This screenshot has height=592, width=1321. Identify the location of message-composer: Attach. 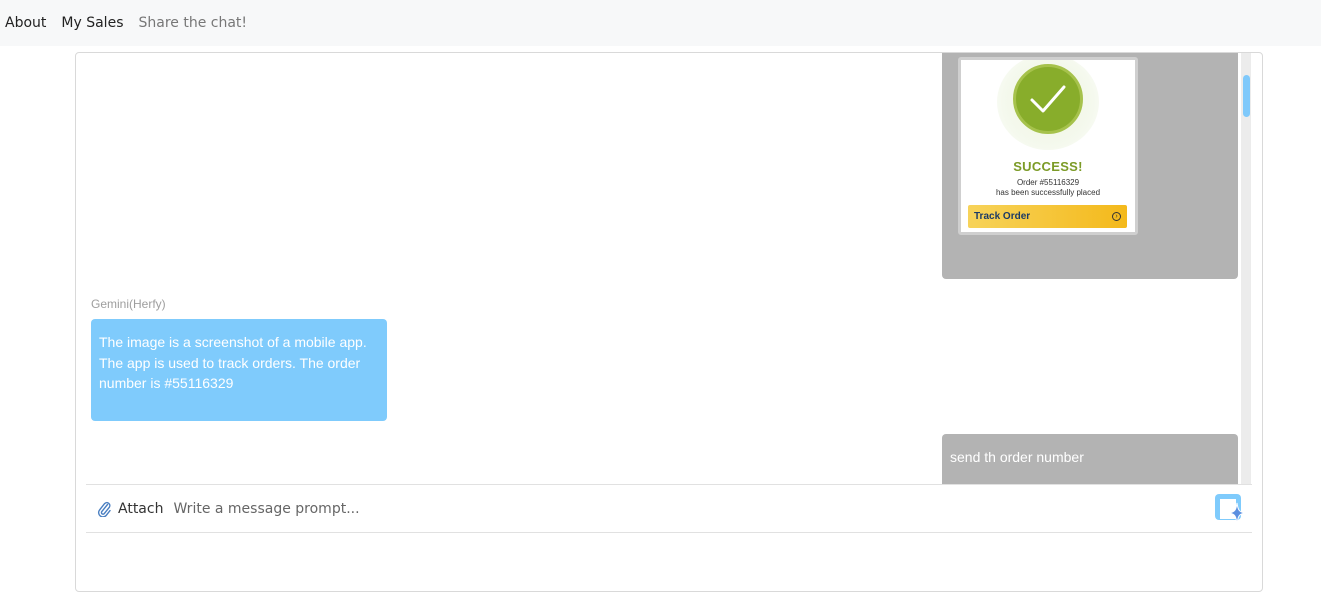
(669, 508).